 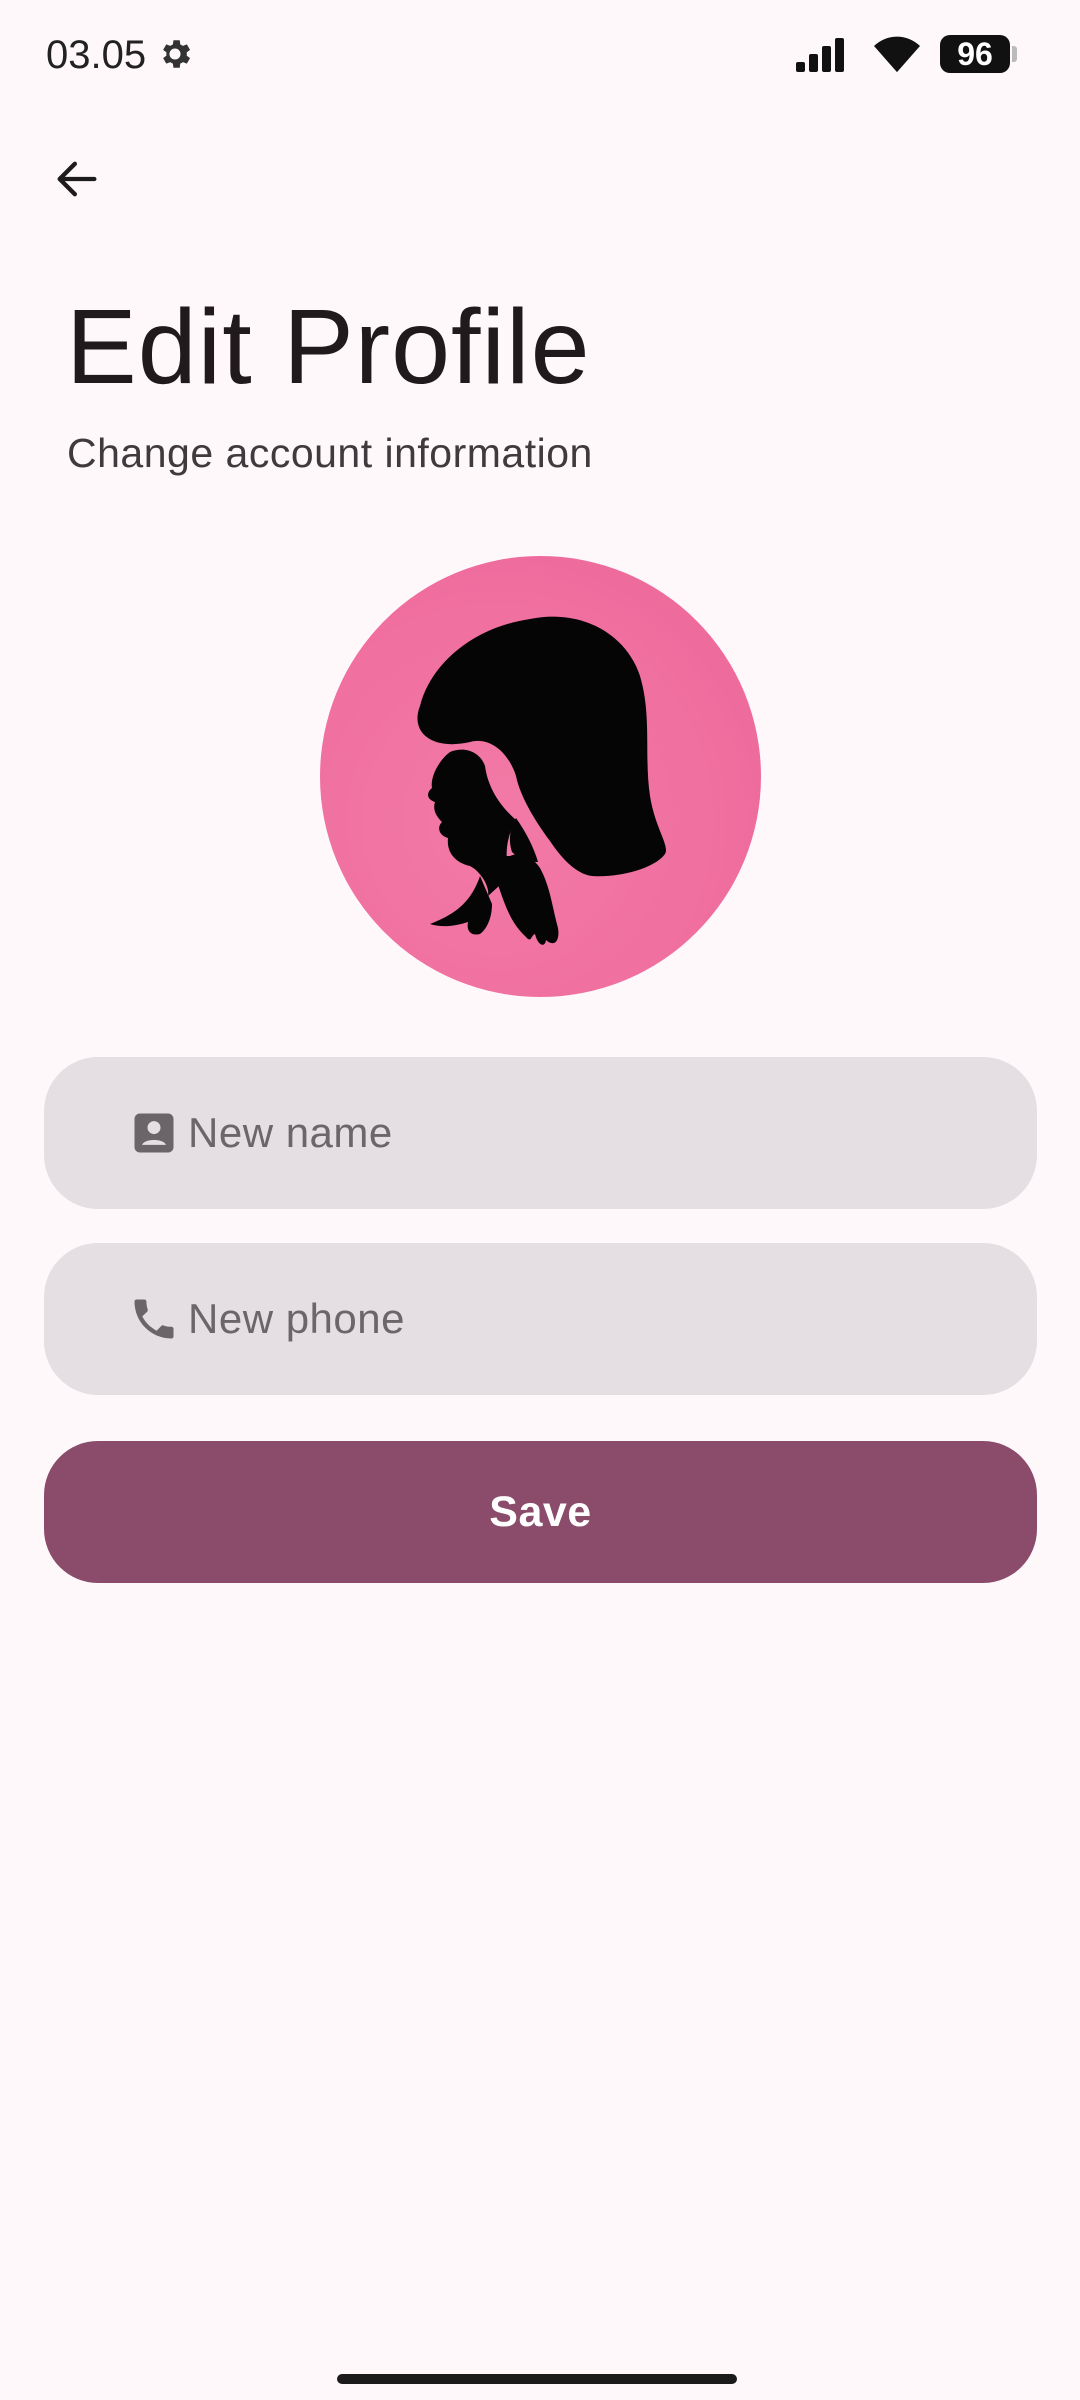 I want to click on avatar, so click(x=540, y=776).